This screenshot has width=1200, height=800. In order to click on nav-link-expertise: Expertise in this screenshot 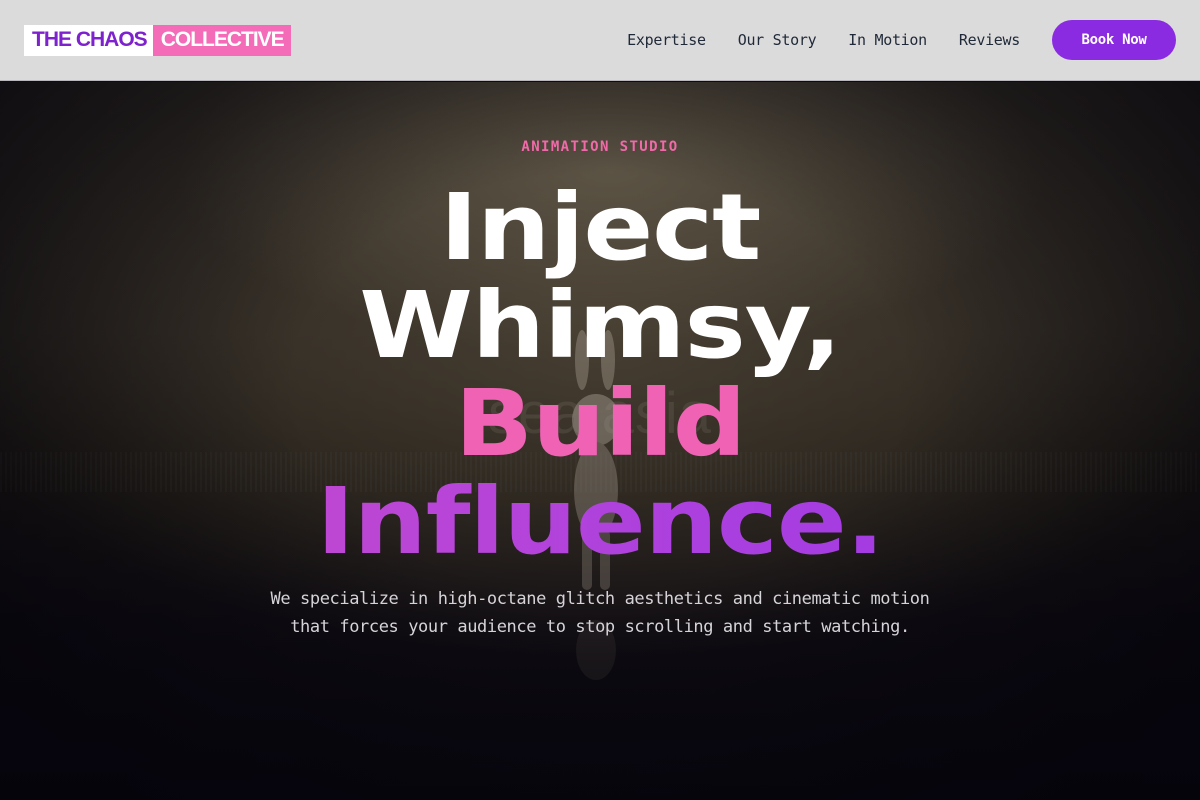, I will do `click(666, 40)`.